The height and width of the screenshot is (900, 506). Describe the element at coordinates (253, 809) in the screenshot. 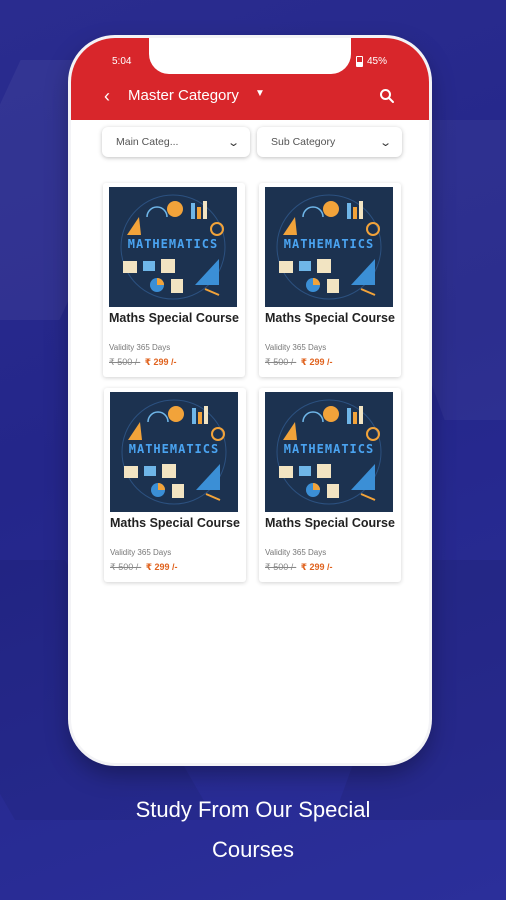

I see `promo-caption-line1: Study From Our Special` at that location.